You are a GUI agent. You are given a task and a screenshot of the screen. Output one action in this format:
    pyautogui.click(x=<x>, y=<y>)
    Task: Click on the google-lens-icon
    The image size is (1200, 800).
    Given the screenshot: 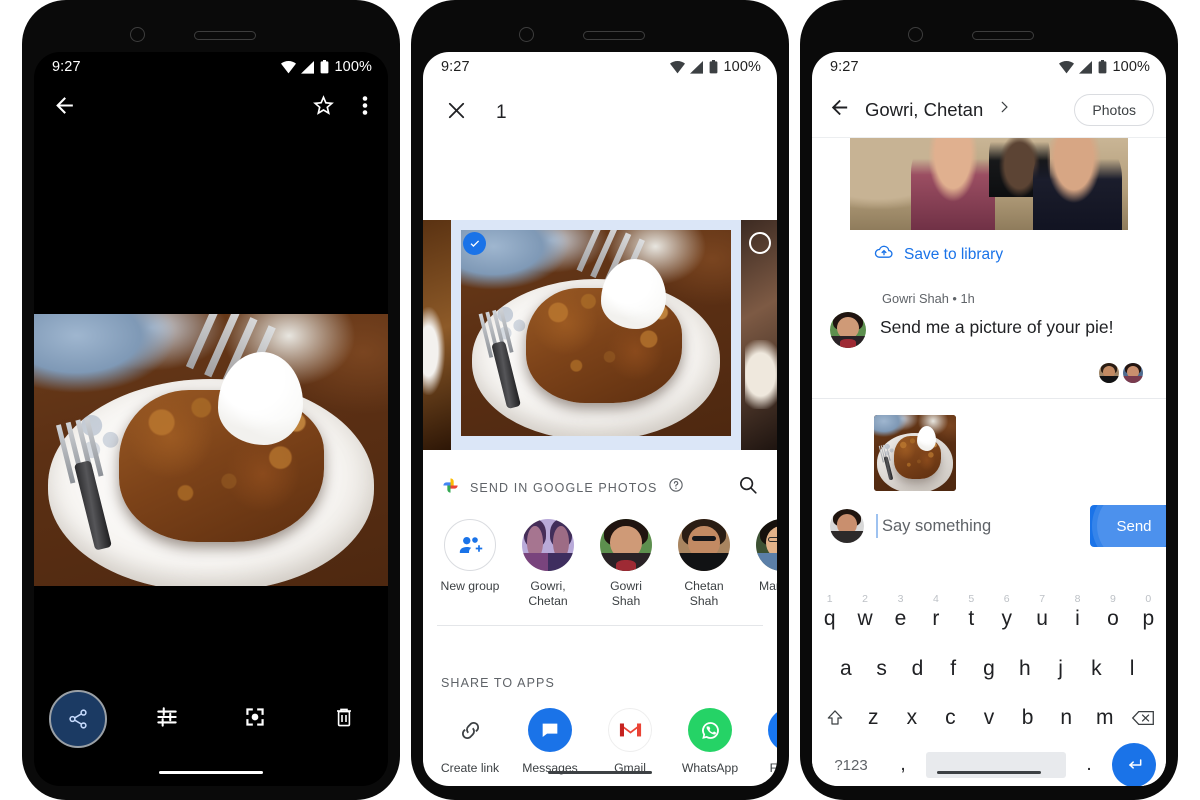 What is the action you would take?
    pyautogui.click(x=255, y=719)
    